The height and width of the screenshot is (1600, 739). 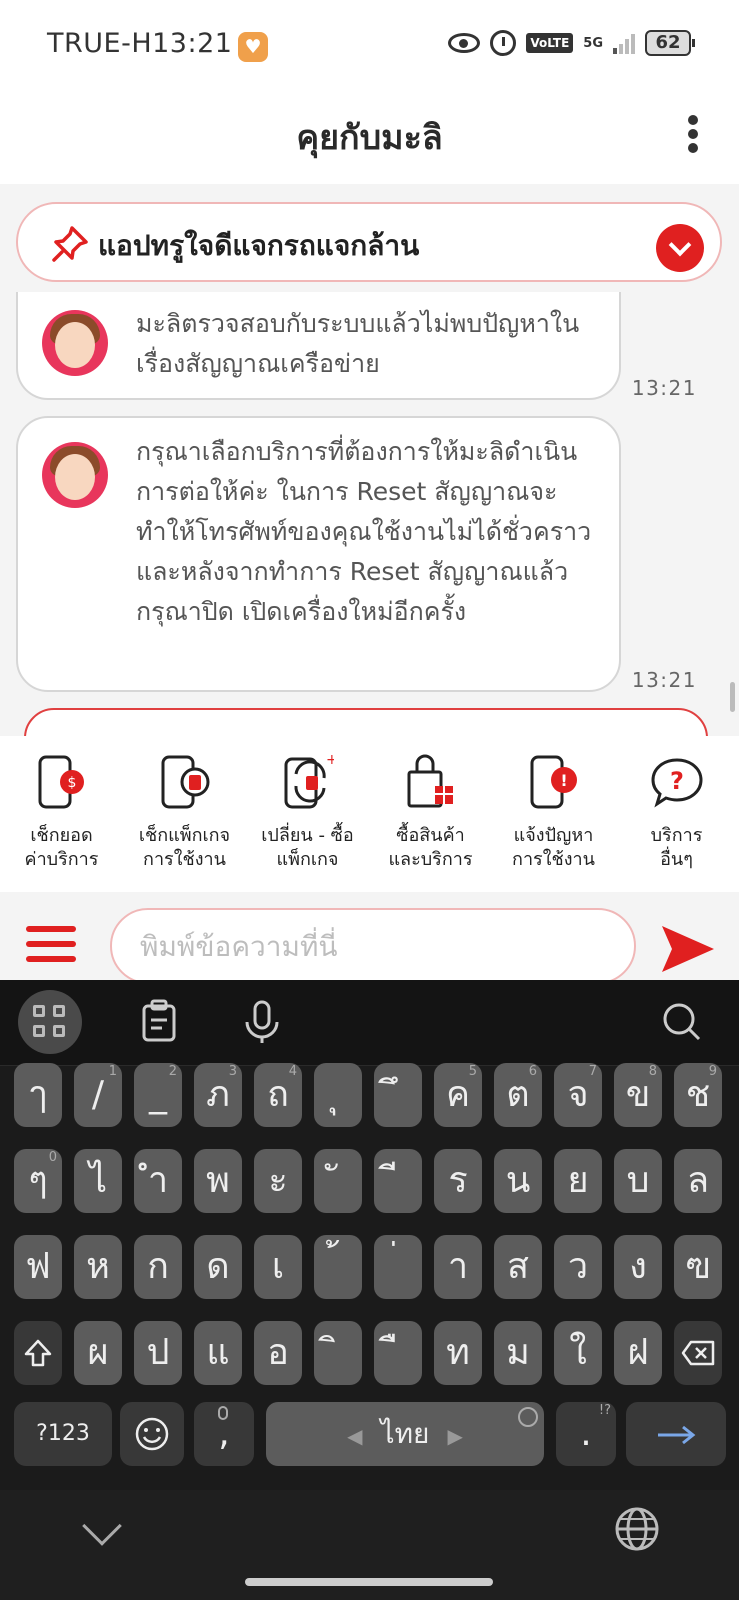 I want to click on key: ร, so click(x=458, y=1181).